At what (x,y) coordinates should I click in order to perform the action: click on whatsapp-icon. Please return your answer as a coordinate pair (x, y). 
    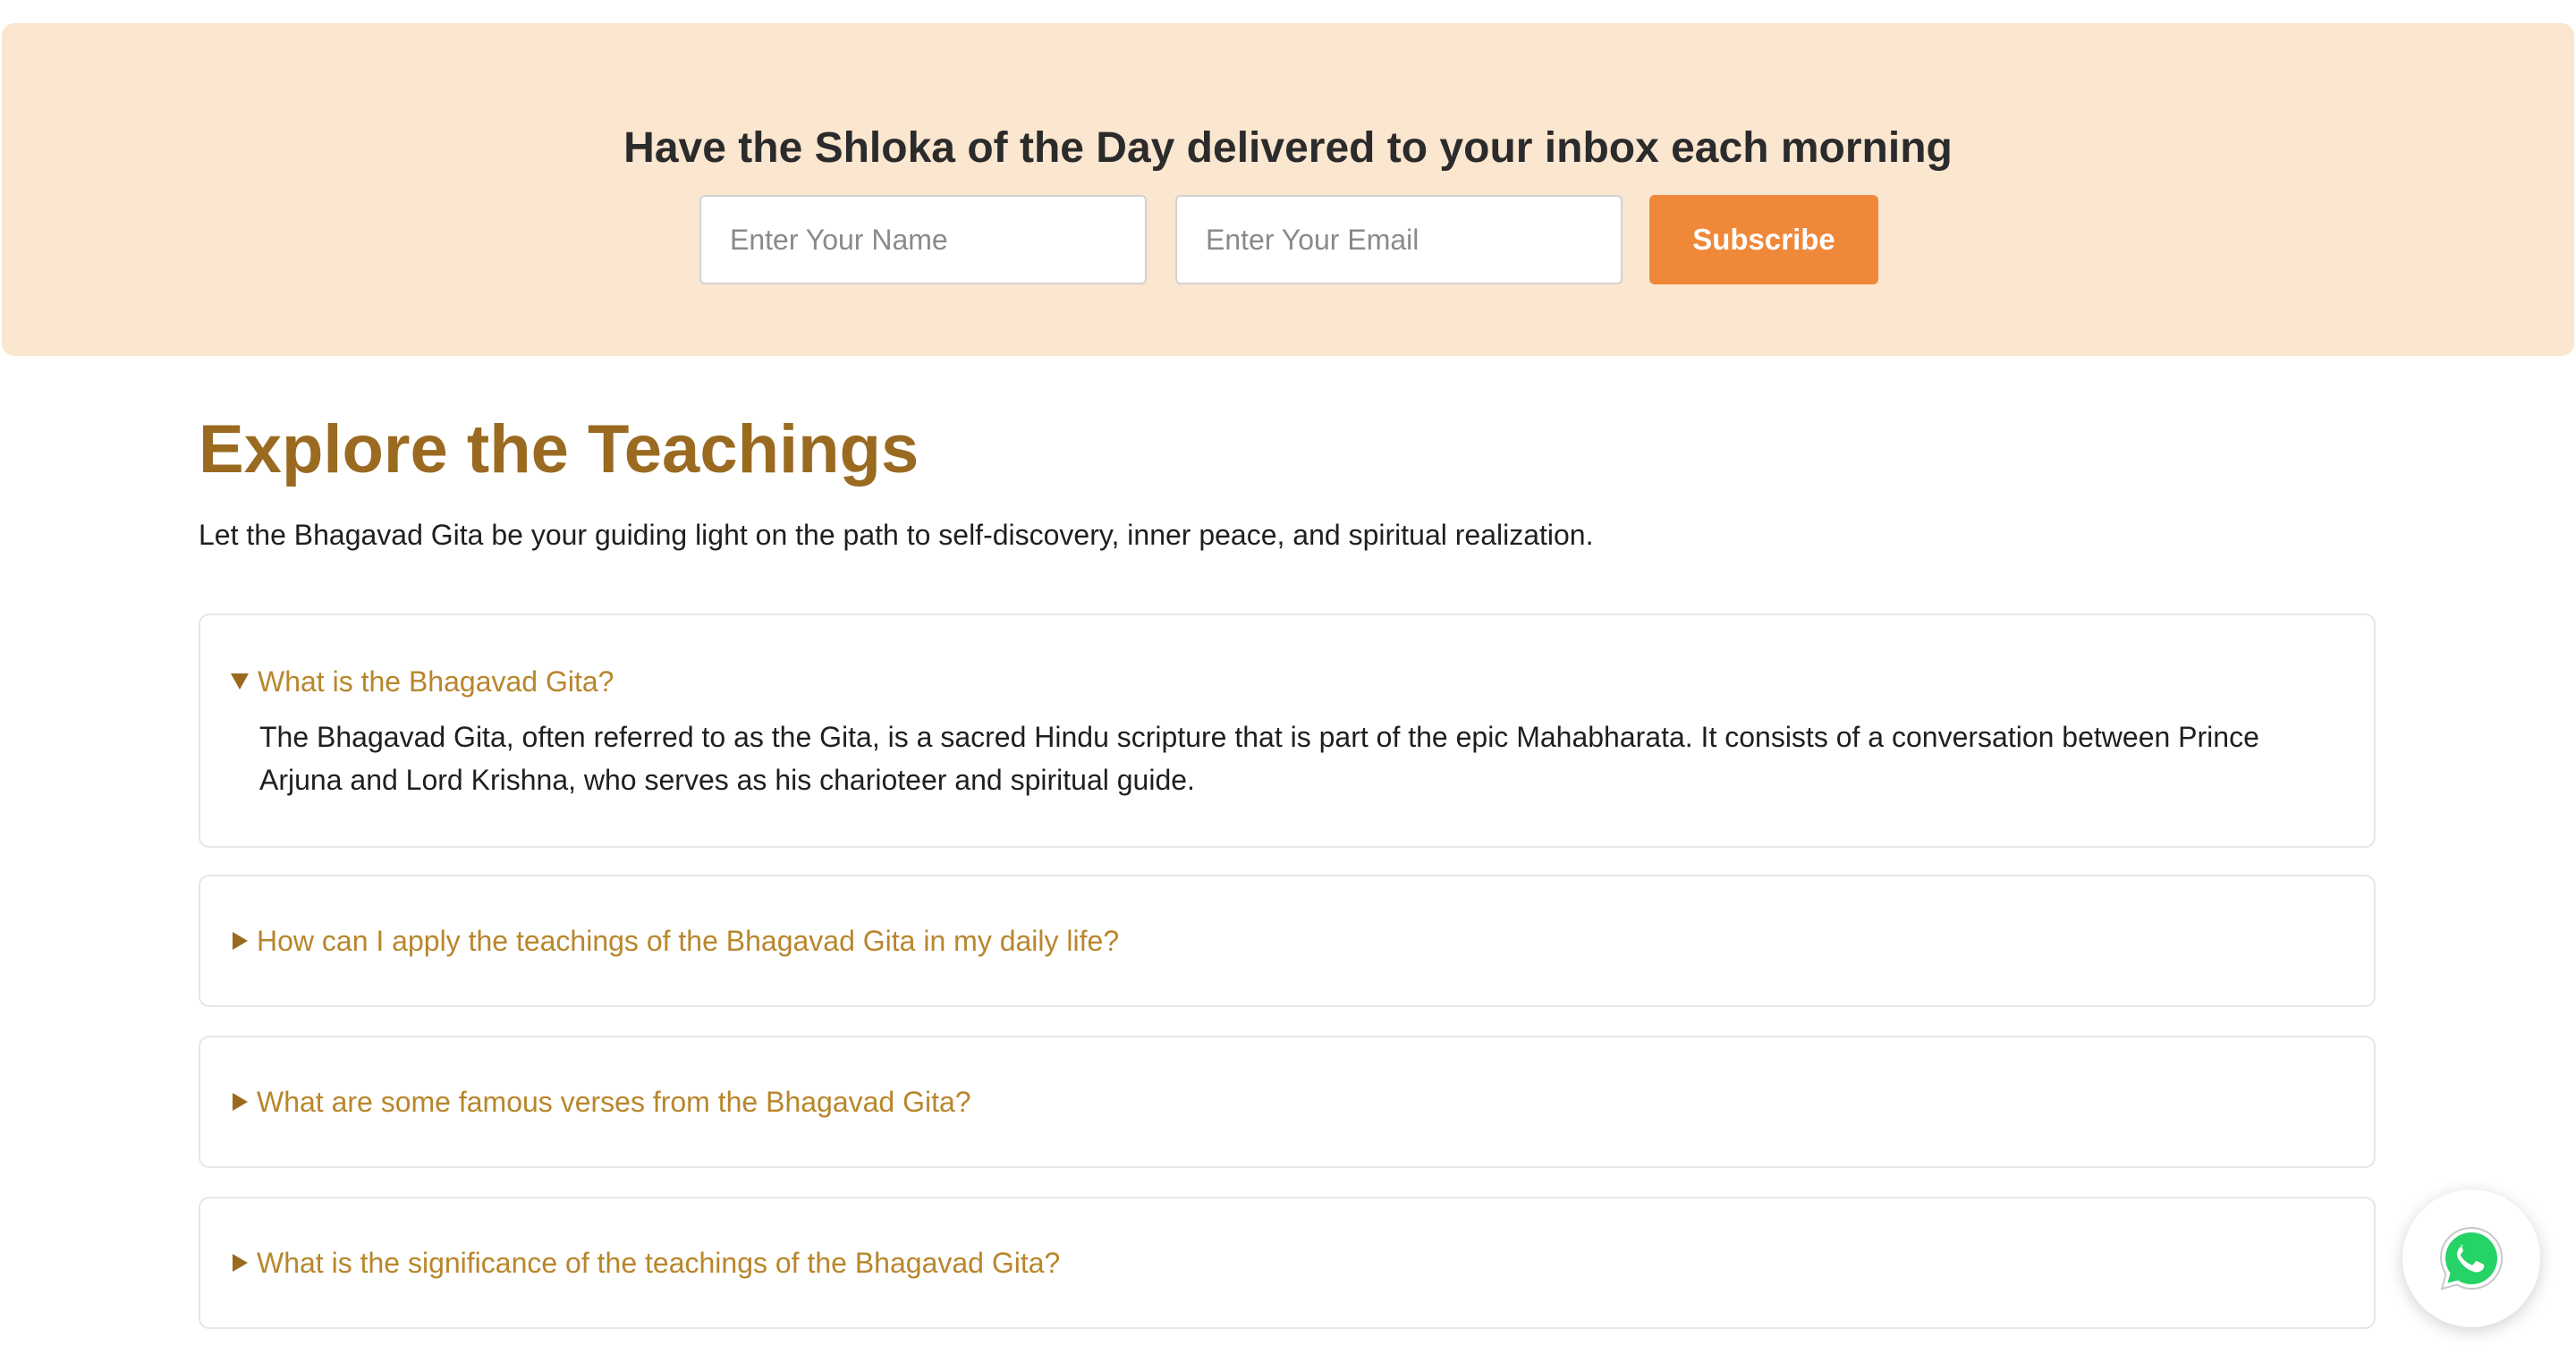
    Looking at the image, I should click on (2471, 1259).